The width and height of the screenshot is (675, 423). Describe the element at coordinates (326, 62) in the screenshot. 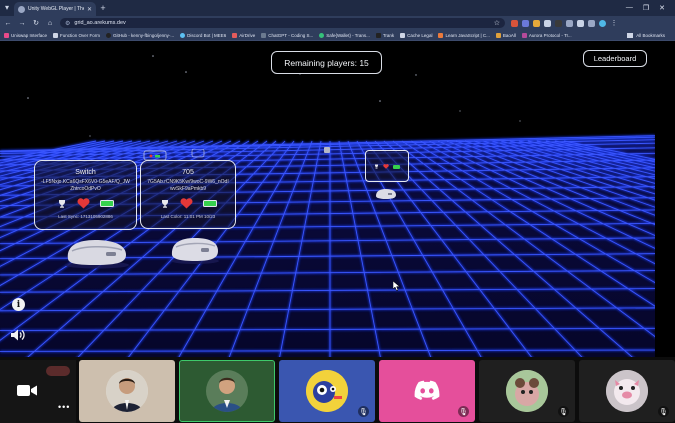

I see `remaining-players-counter: Remaining players: 15` at that location.